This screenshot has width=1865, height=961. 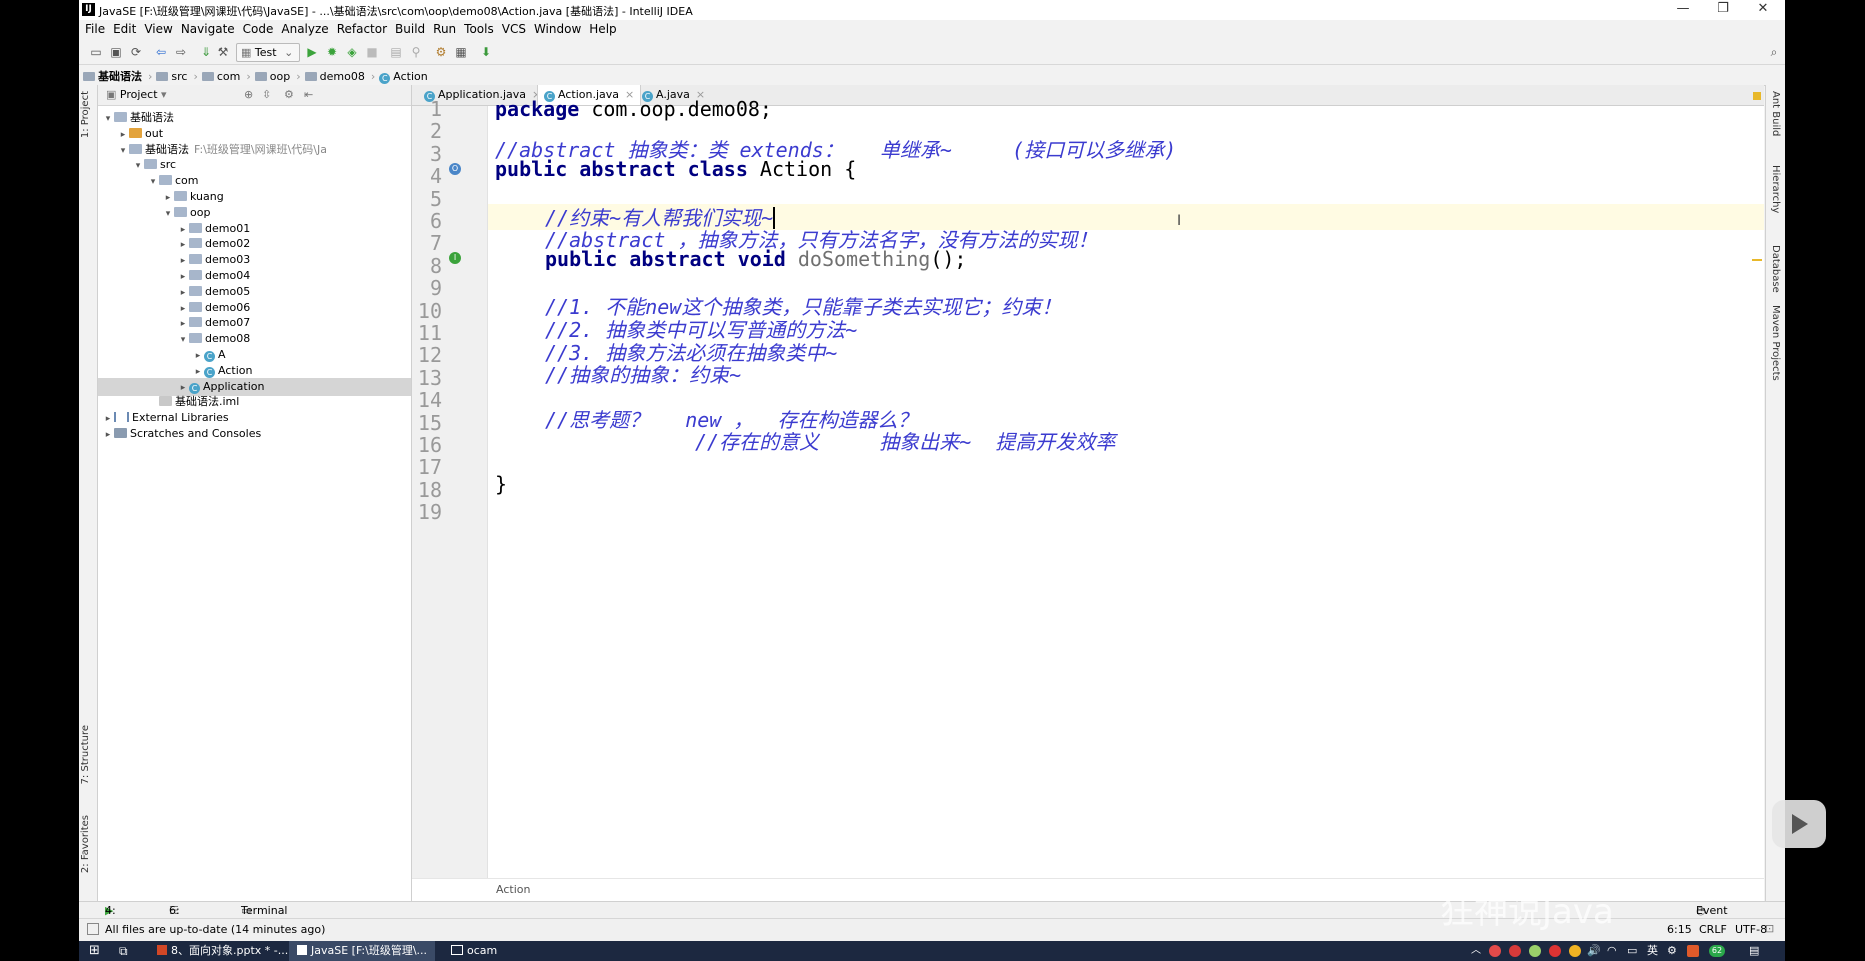 What do you see at coordinates (429, 512) in the screenshot?
I see `line-number: 19` at bounding box center [429, 512].